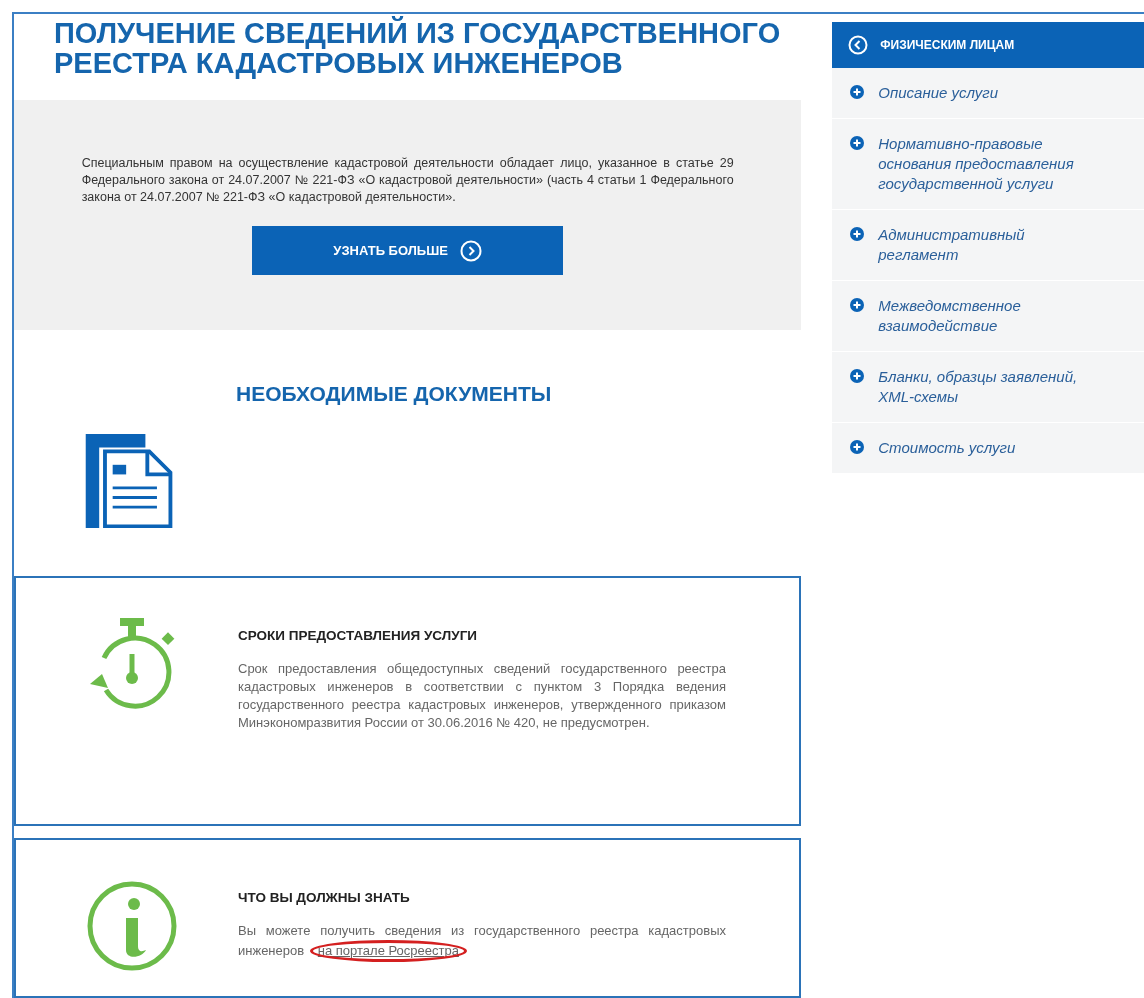 This screenshot has width=1144, height=998. What do you see at coordinates (394, 394) in the screenshot?
I see `section-heading: НЕОБХОДИМЫЕ ДОКУМЕНТЫ` at bounding box center [394, 394].